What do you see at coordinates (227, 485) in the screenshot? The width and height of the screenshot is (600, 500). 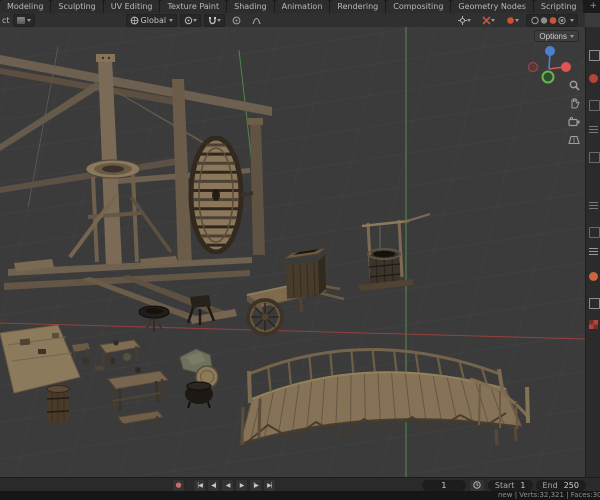 I see `play-reverse-button: ◀` at bounding box center [227, 485].